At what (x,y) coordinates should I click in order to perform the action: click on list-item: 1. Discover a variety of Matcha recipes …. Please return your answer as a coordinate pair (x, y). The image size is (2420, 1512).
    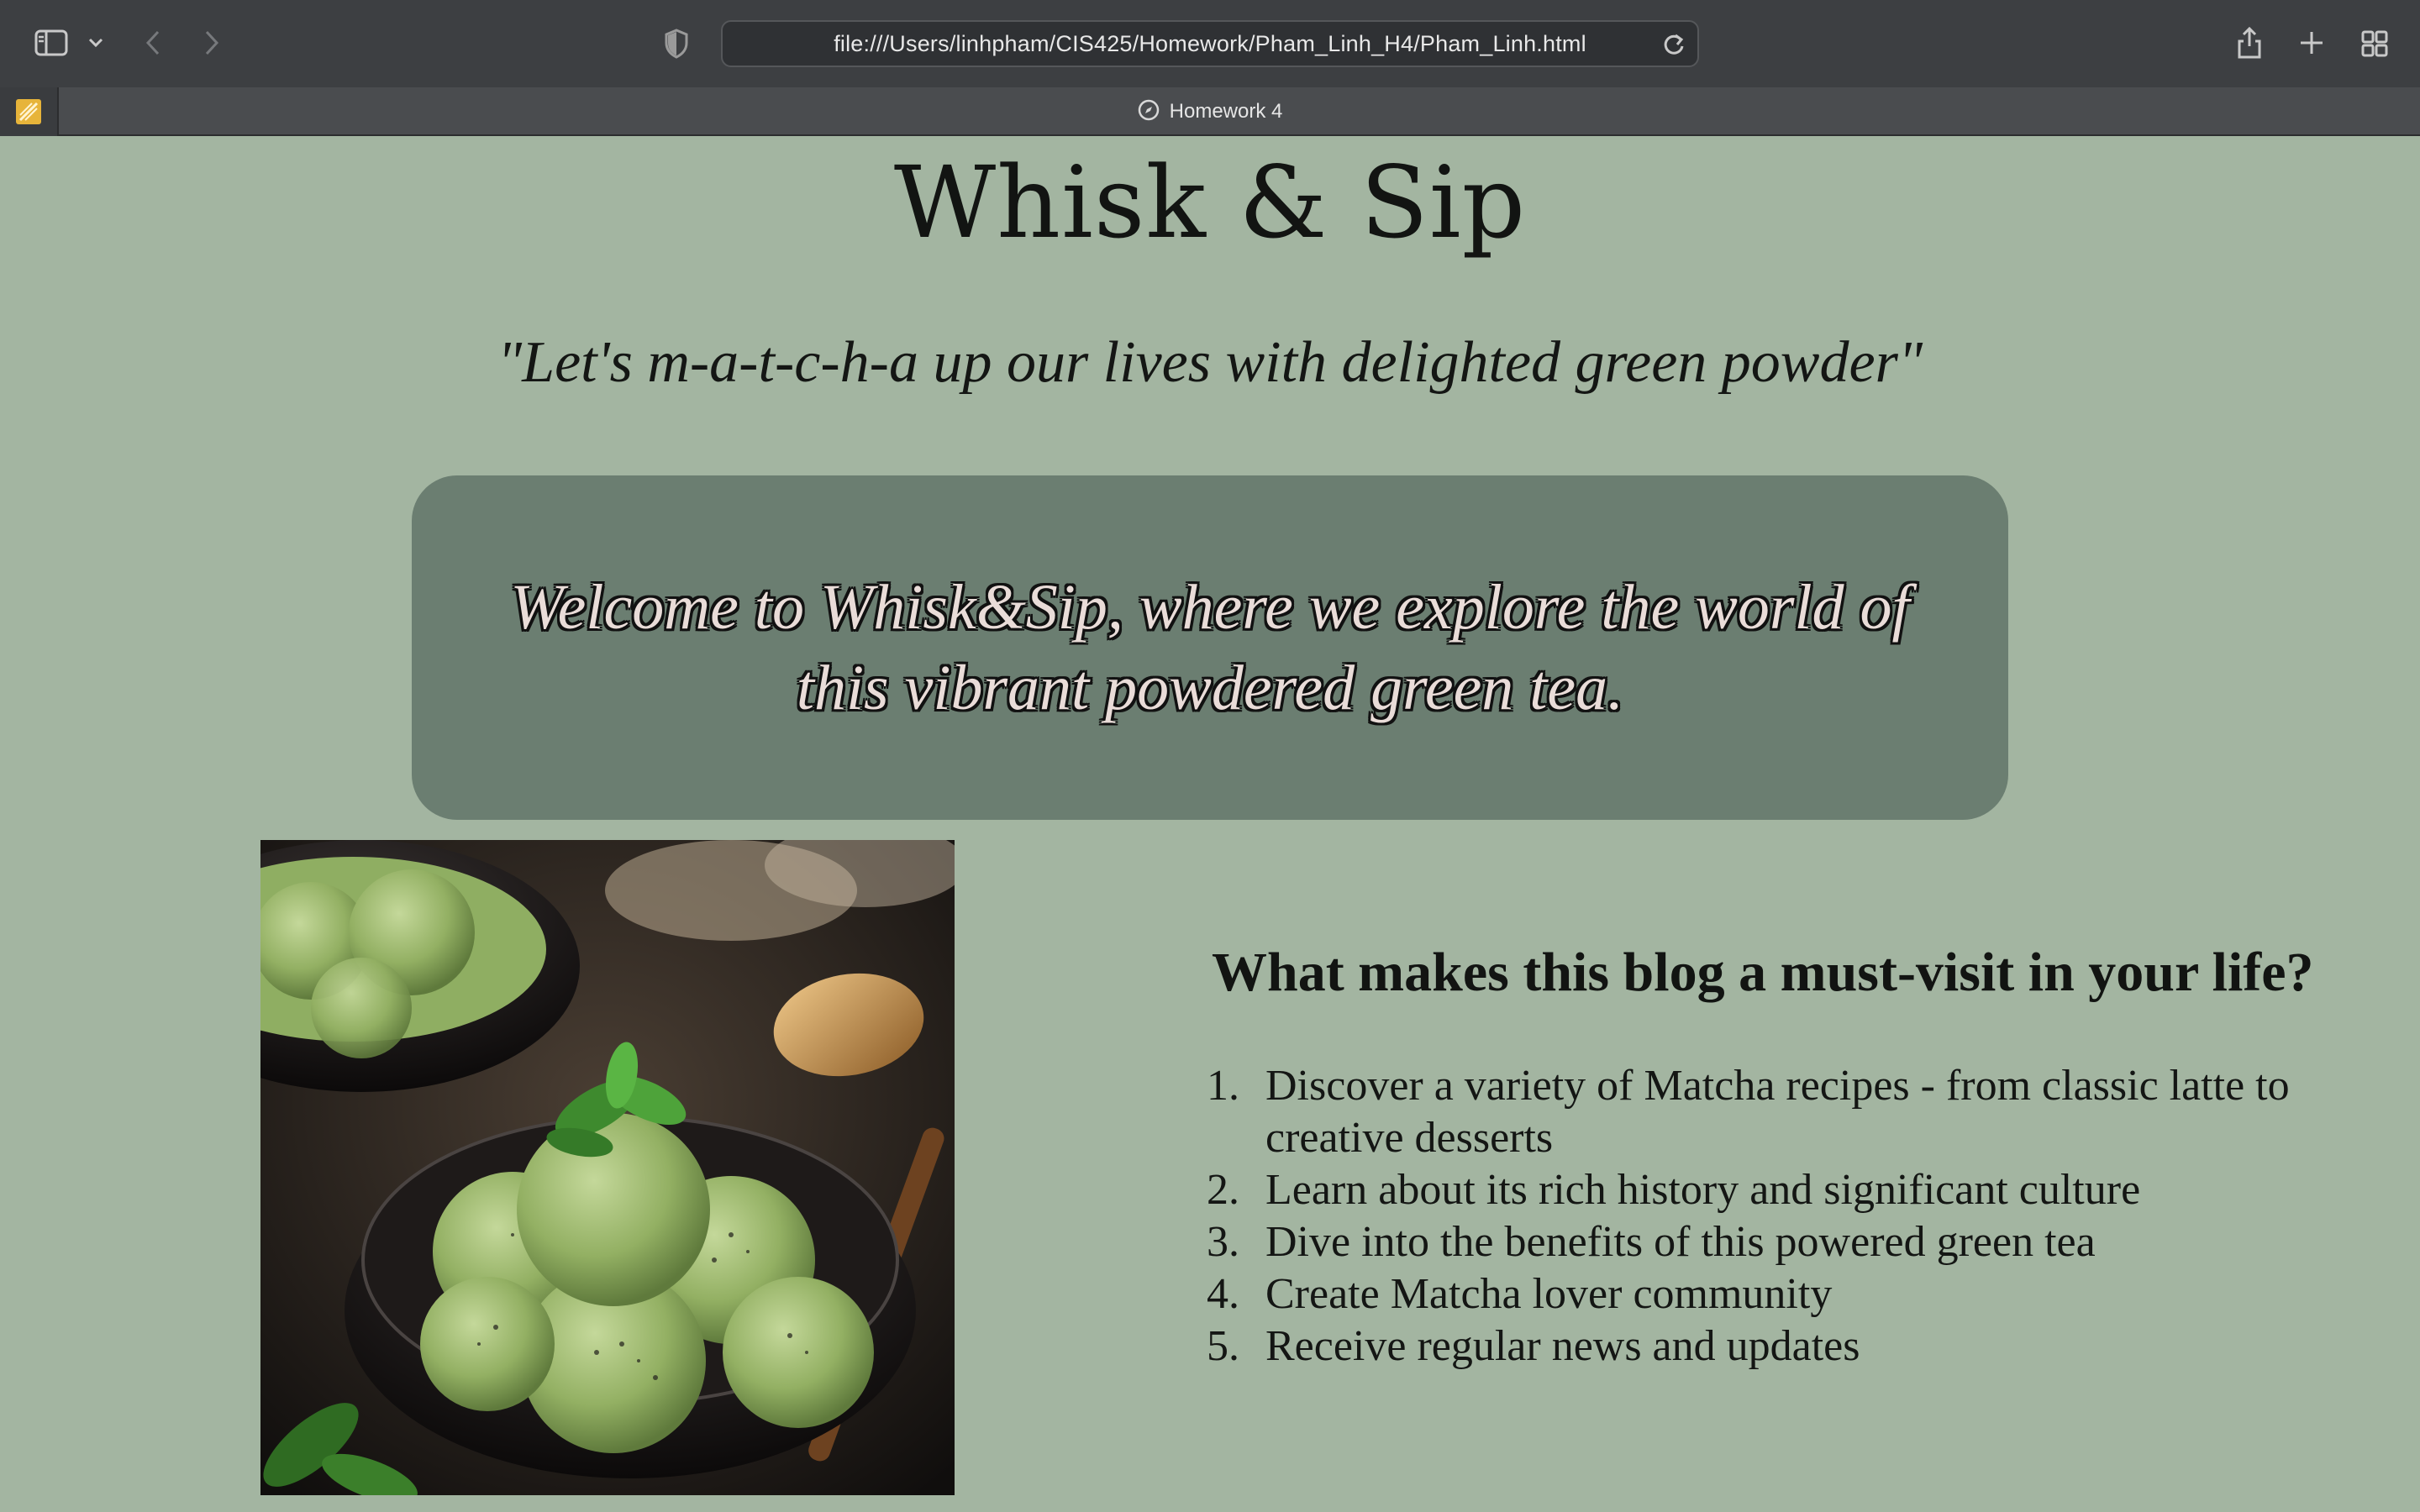
    Looking at the image, I should click on (1765, 1112).